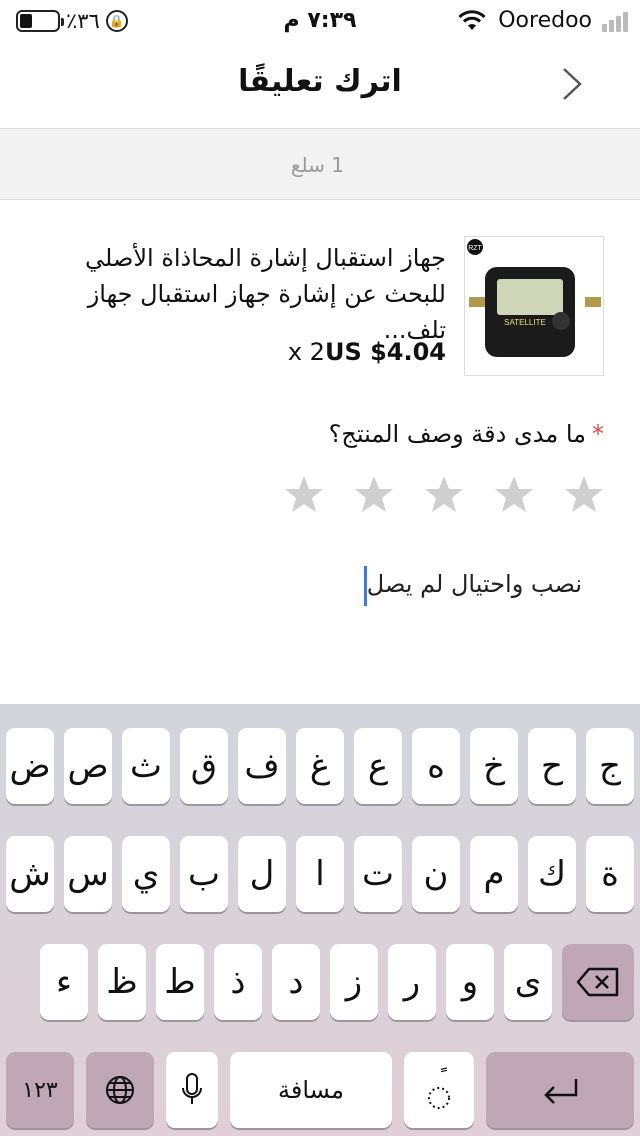  What do you see at coordinates (262, 766) in the screenshot?
I see `key-letter: ف` at bounding box center [262, 766].